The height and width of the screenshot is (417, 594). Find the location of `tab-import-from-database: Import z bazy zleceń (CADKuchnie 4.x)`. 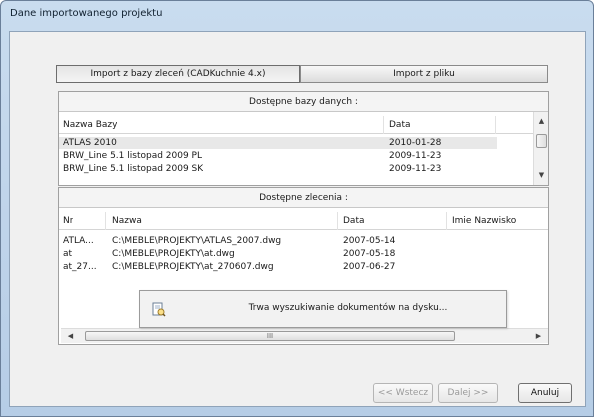

tab-import-from-database: Import z bazy zleceń (CADKuchnie 4.x) is located at coordinates (178, 74).